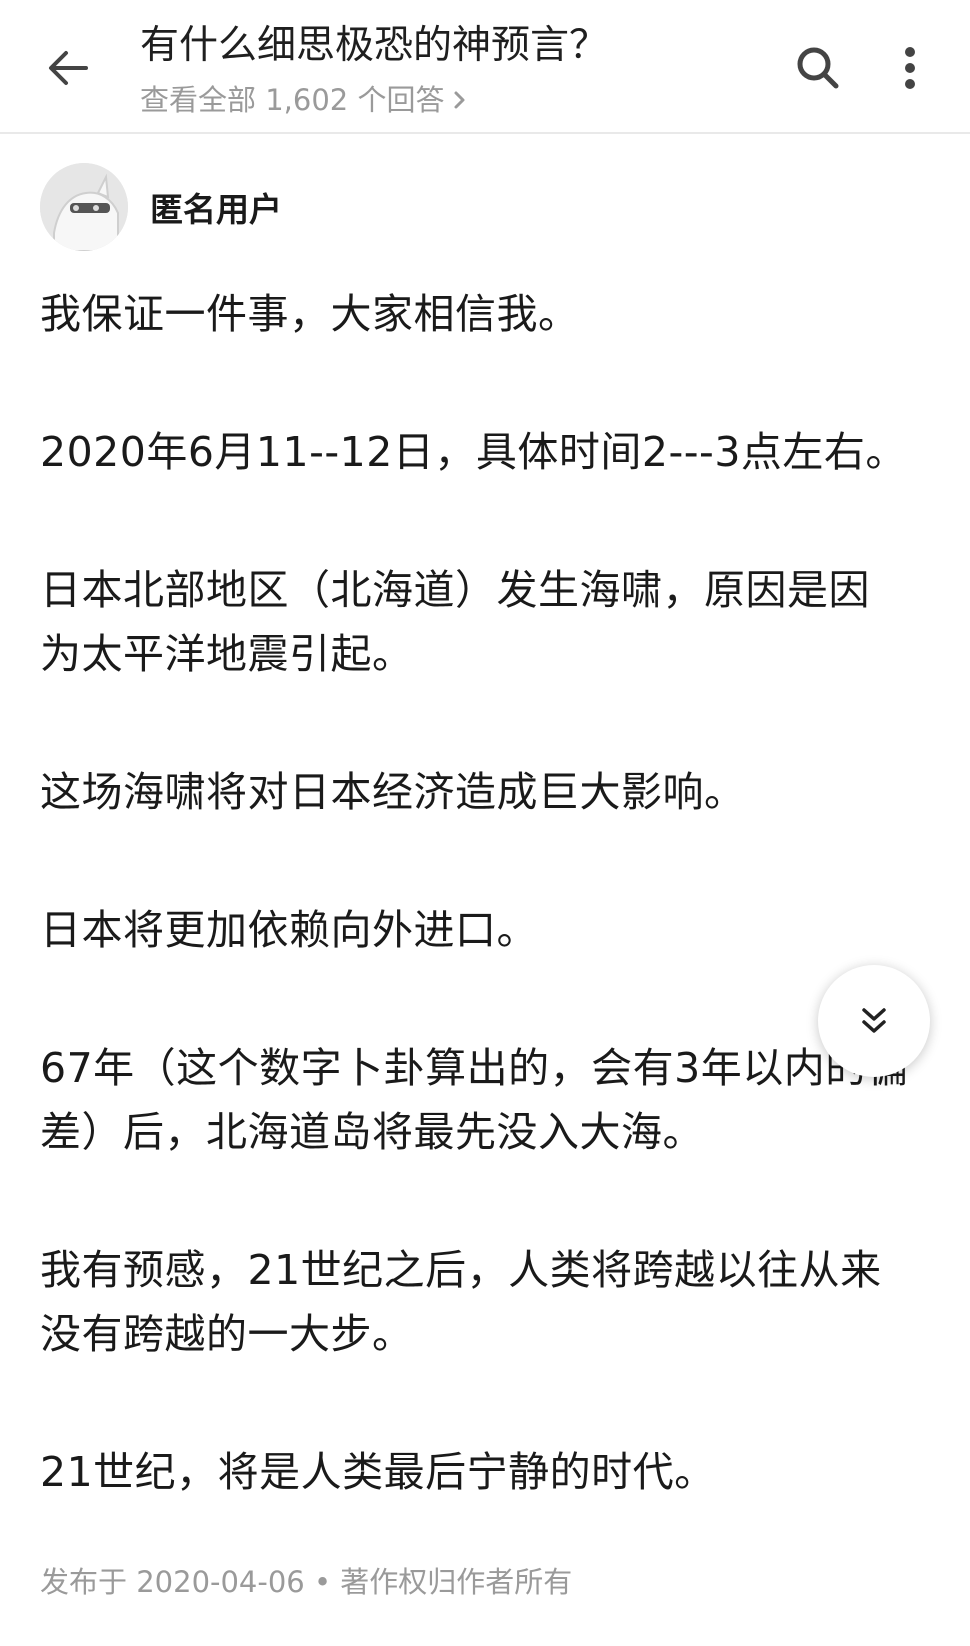 The width and height of the screenshot is (970, 1646). I want to click on answer-paragraph: 67年（这个数字卜卦算出的，会有3年以内的偏差）后，北海道岛将最先没入大海。, so click(474, 1100).